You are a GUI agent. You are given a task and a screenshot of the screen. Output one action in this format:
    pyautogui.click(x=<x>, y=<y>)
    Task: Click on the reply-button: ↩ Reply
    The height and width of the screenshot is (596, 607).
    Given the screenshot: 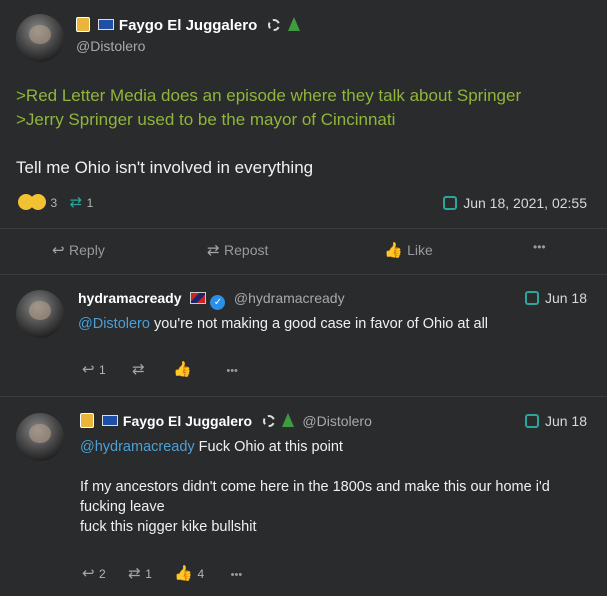 What is the action you would take?
    pyautogui.click(x=78, y=250)
    